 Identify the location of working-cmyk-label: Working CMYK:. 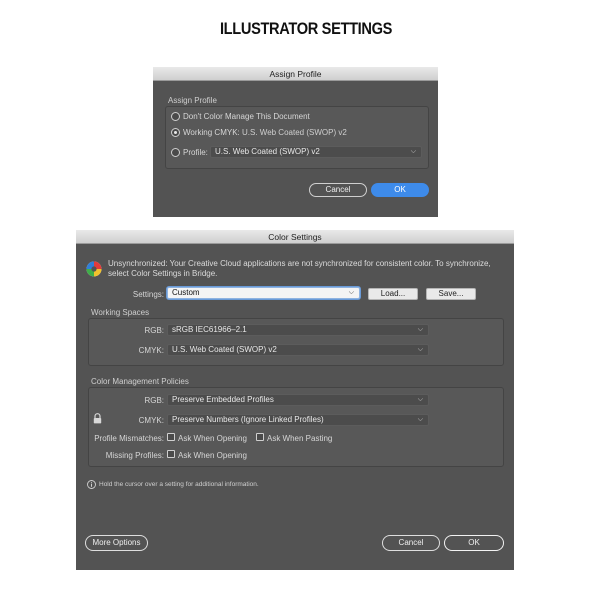
(211, 132).